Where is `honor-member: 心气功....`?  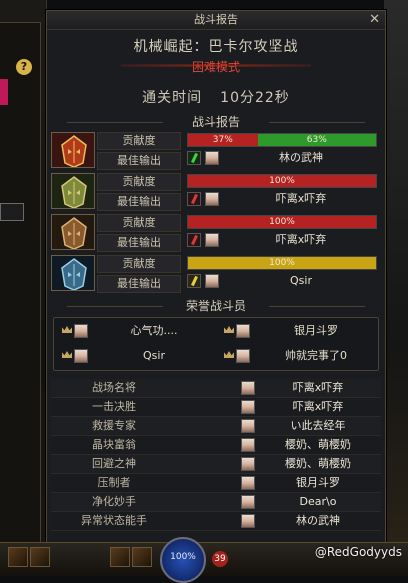
honor-member: 心气功.... is located at coordinates (139, 331).